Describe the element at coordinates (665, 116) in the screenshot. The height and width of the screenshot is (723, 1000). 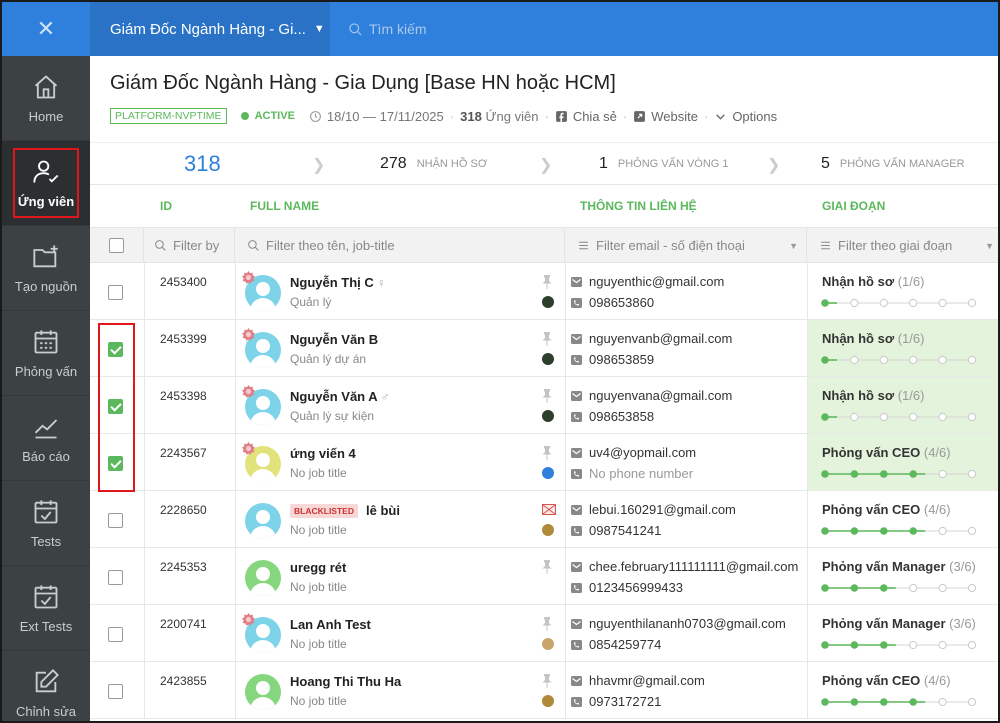
I see `website-link: Website` at that location.